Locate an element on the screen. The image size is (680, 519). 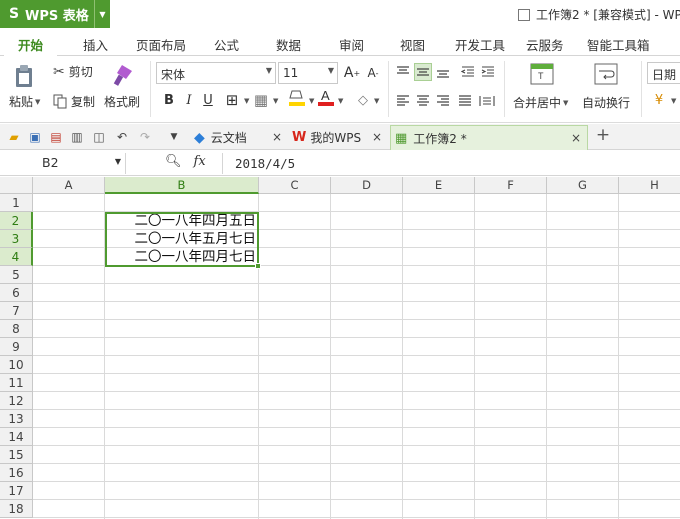
row-header-1: 1 is located at coordinates (16, 203).